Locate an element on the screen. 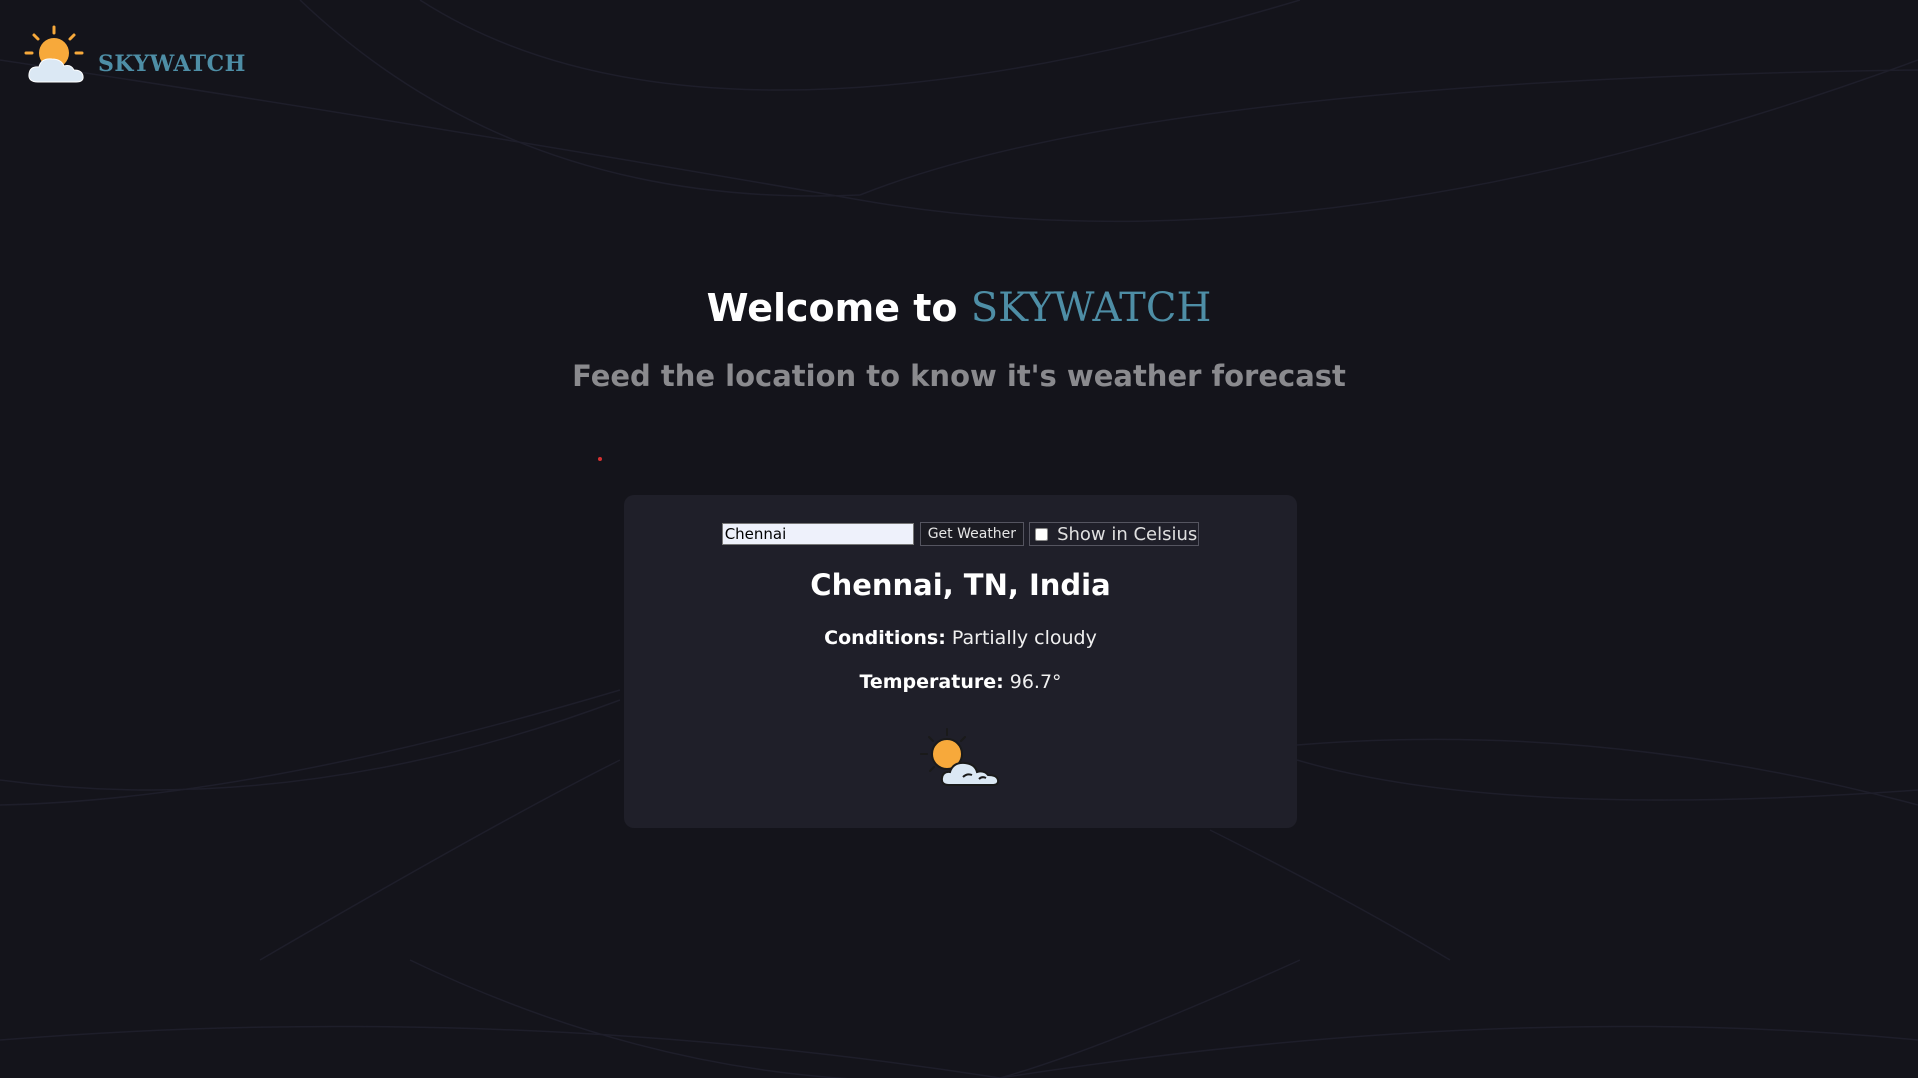 The image size is (1918, 1078). get-weather-button: Get Weather is located at coordinates (972, 534).